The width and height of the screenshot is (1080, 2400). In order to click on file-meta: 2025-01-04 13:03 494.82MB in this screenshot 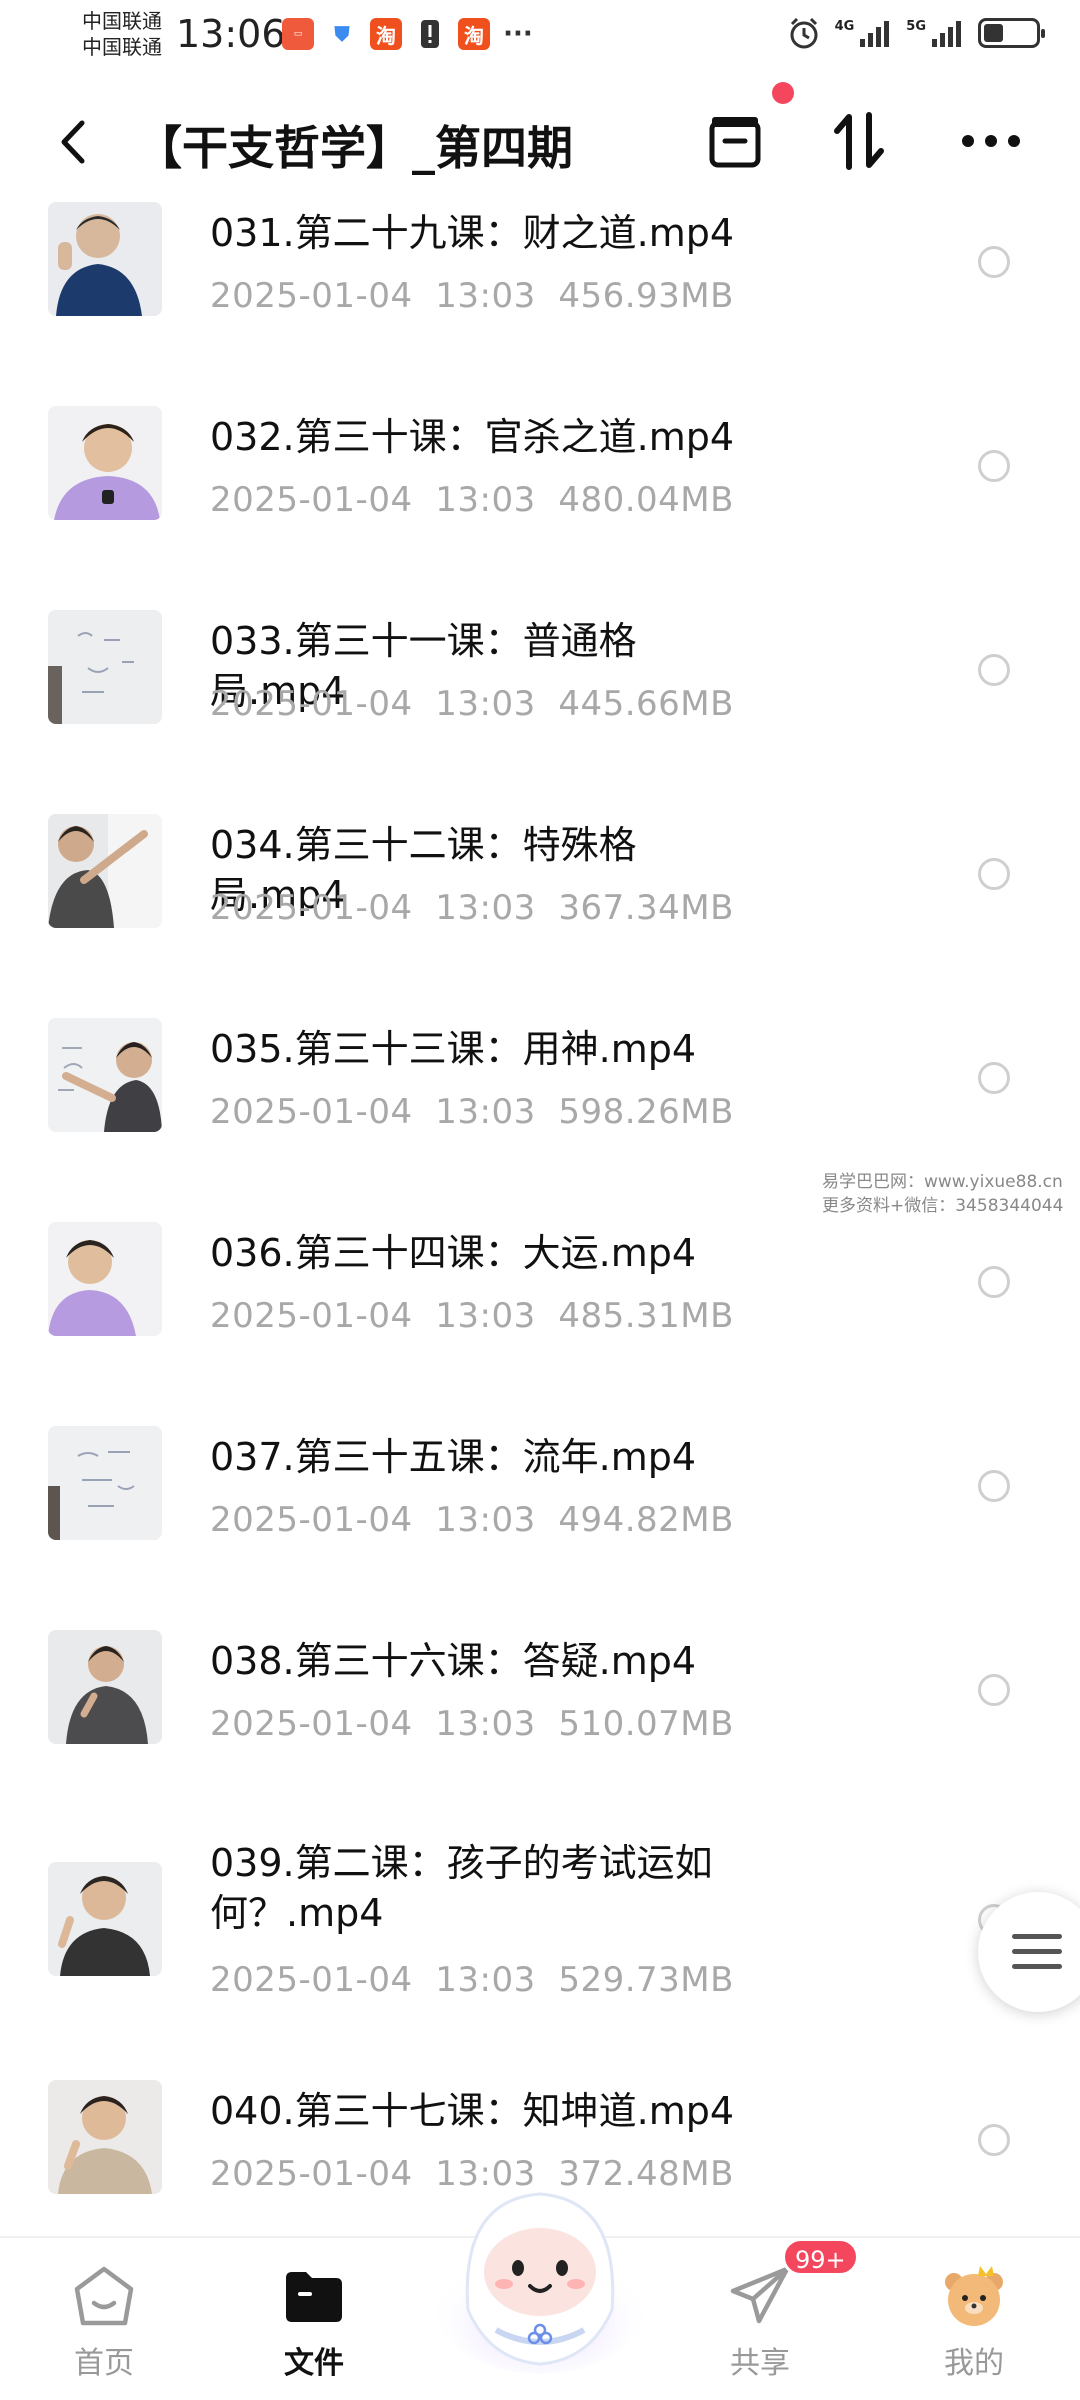, I will do `click(472, 1520)`.